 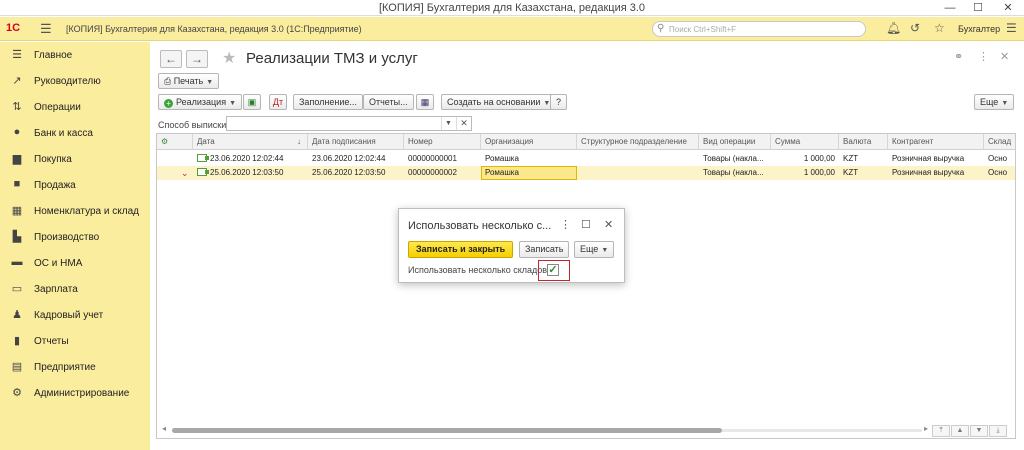 I want to click on minimize-button: —, so click(x=950, y=8).